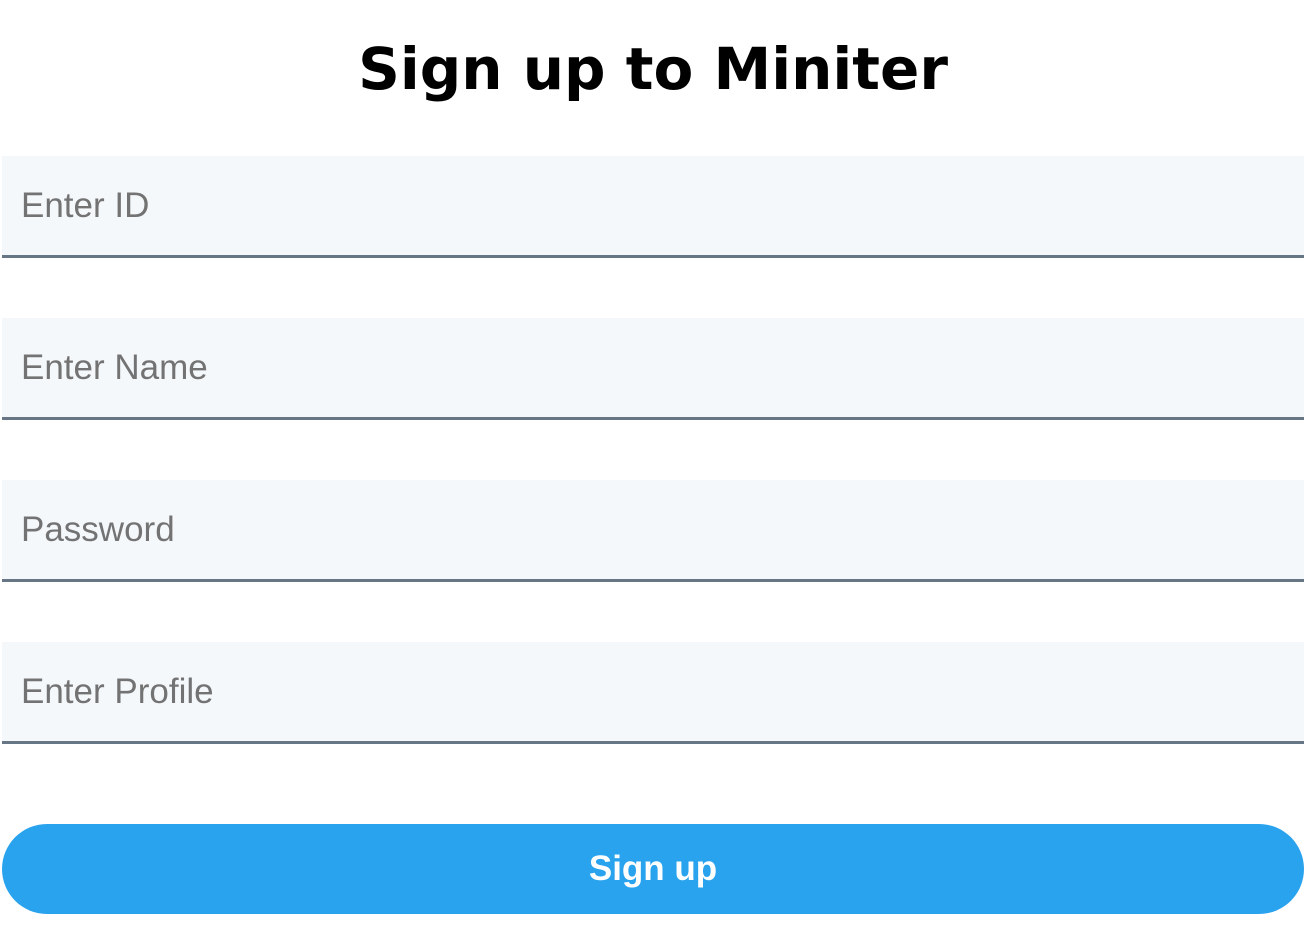 This screenshot has width=1314, height=940. I want to click on name-input, so click(653, 367).